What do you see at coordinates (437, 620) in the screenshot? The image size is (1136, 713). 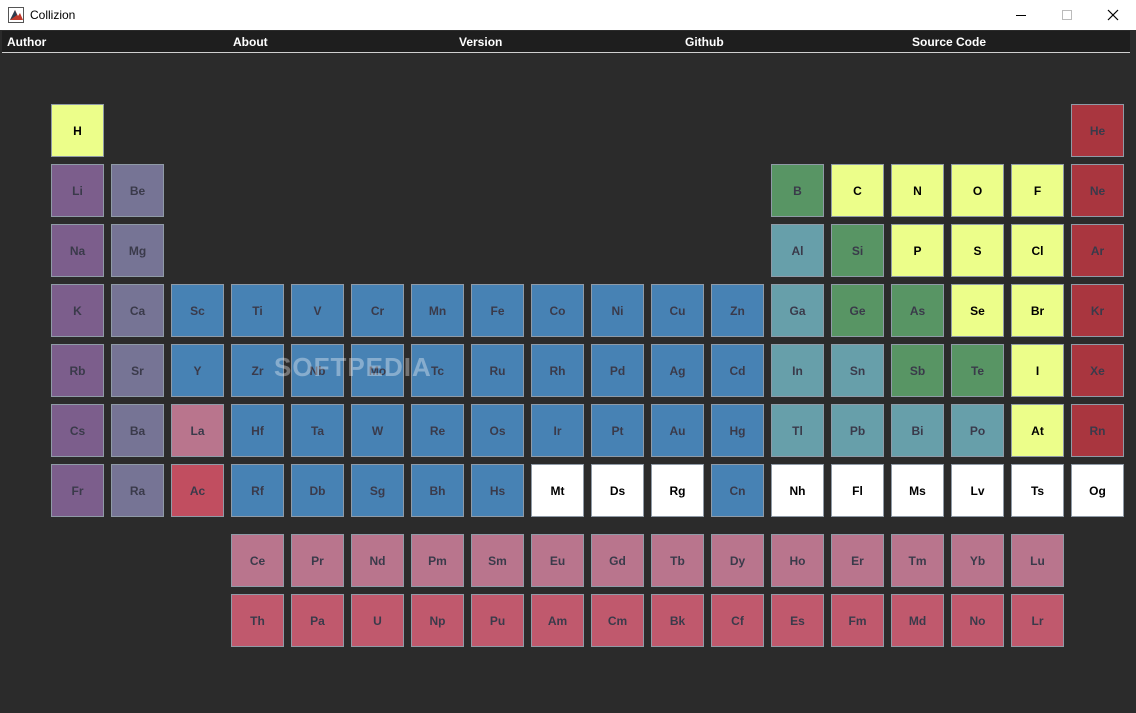 I see `element-np: Np` at bounding box center [437, 620].